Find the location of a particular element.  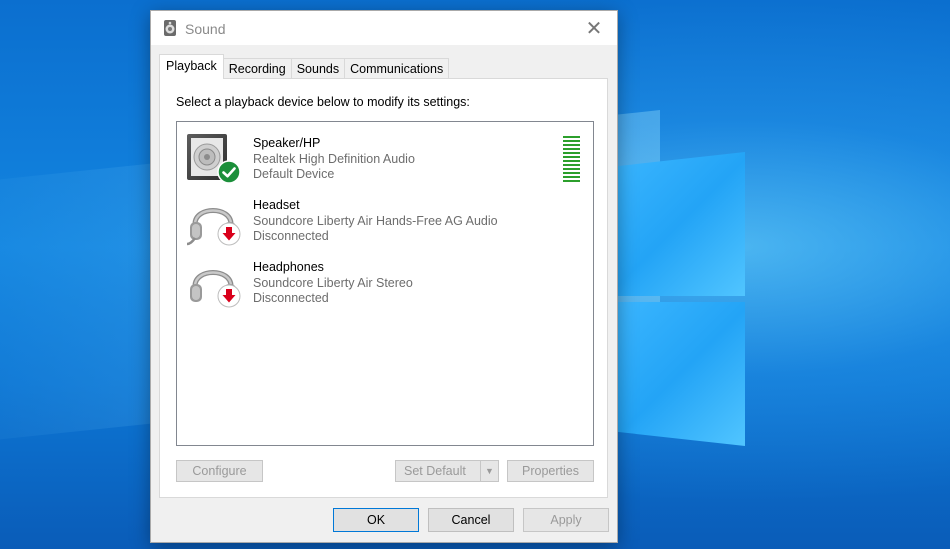

tab-strip: Playback Recording Sounds Communications is located at coordinates (304, 66).